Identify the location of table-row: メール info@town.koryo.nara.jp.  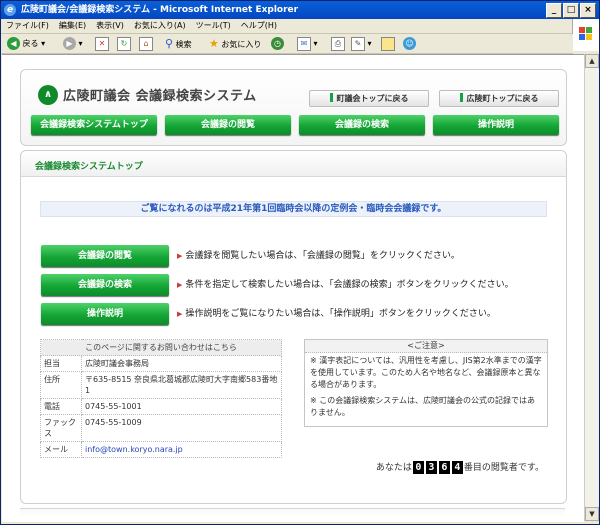
(161, 449).